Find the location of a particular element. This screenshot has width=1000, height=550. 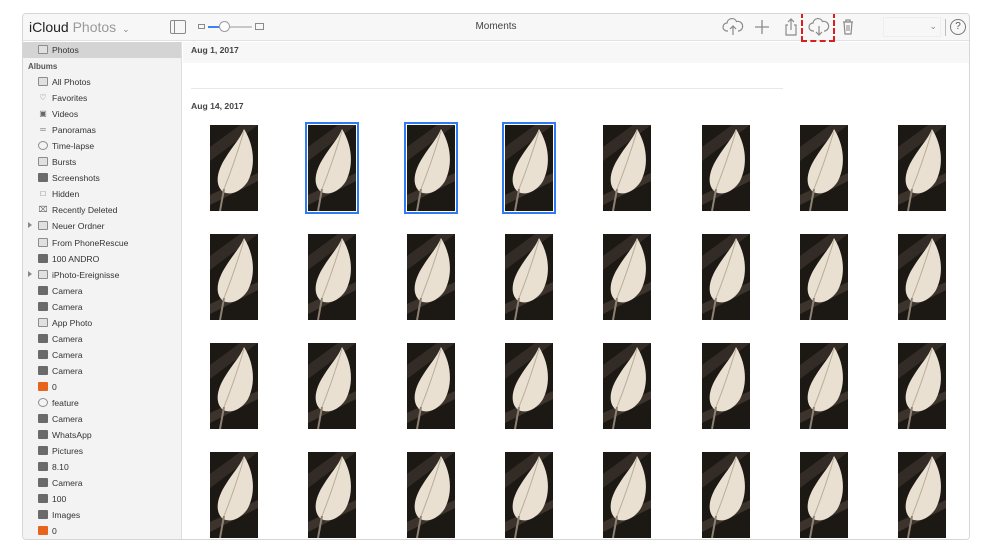

photos-icon is located at coordinates (43, 49).